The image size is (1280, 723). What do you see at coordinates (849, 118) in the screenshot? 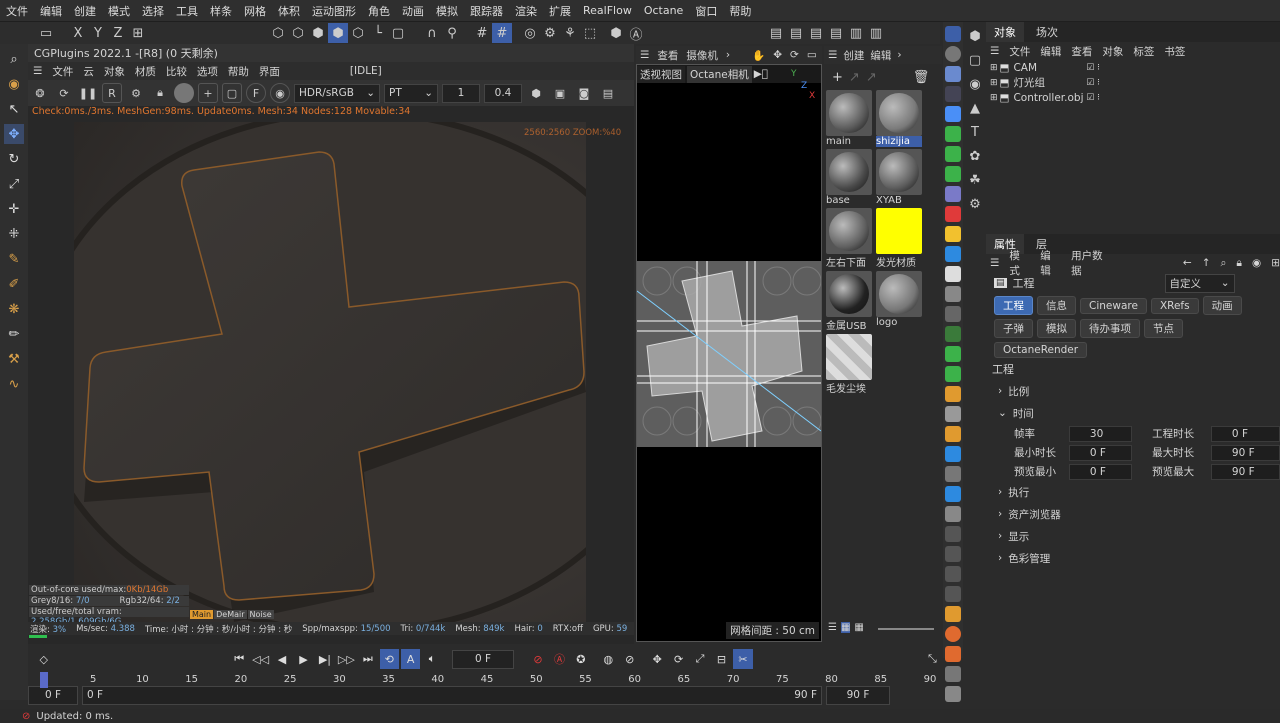
I see `material-item: main` at bounding box center [849, 118].